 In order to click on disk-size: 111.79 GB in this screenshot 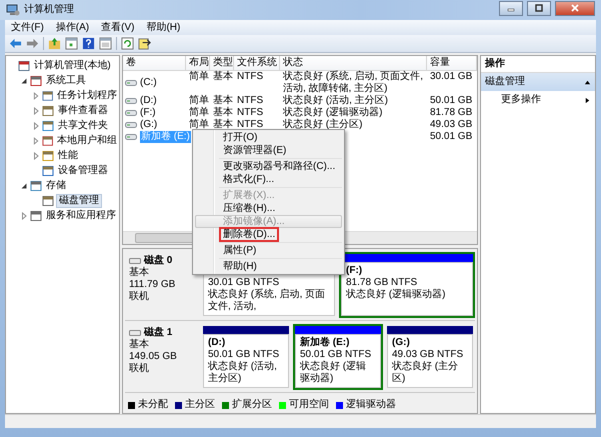, I will do `click(152, 284)`.